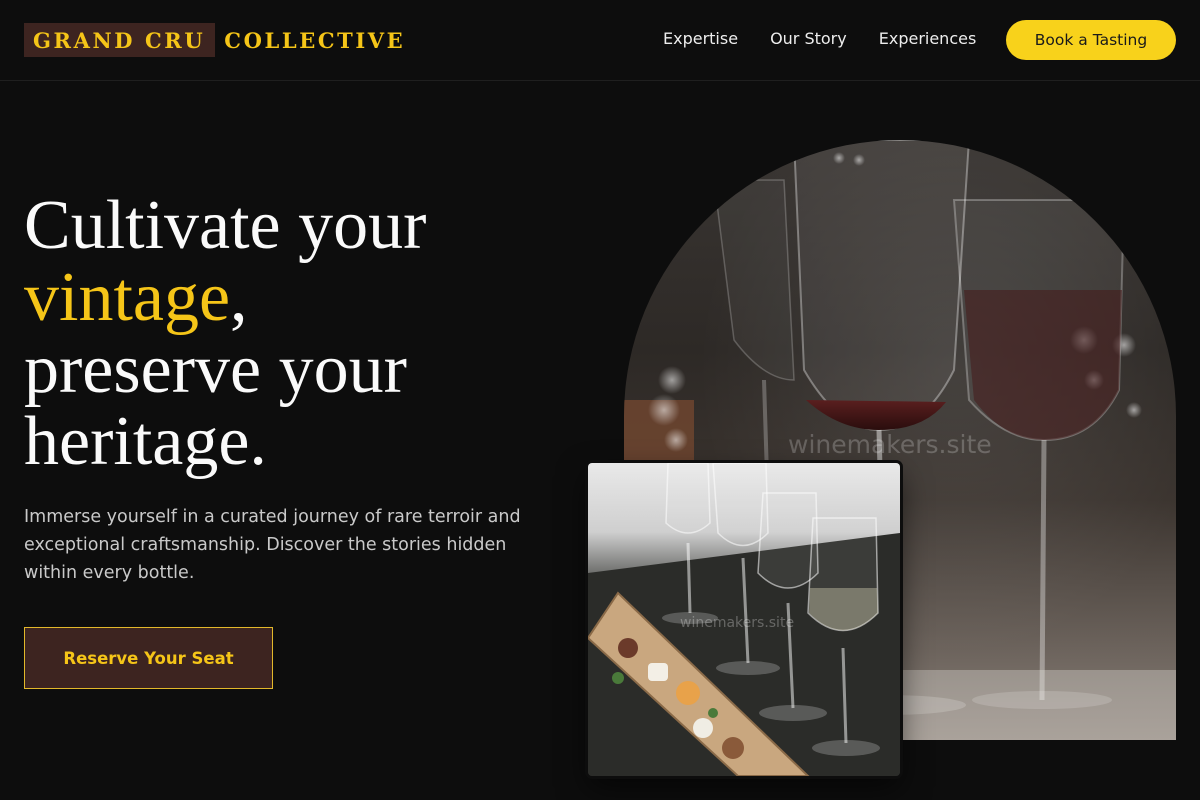 This screenshot has height=800, width=1200. I want to click on logo-highlight: GRAND CRU, so click(120, 40).